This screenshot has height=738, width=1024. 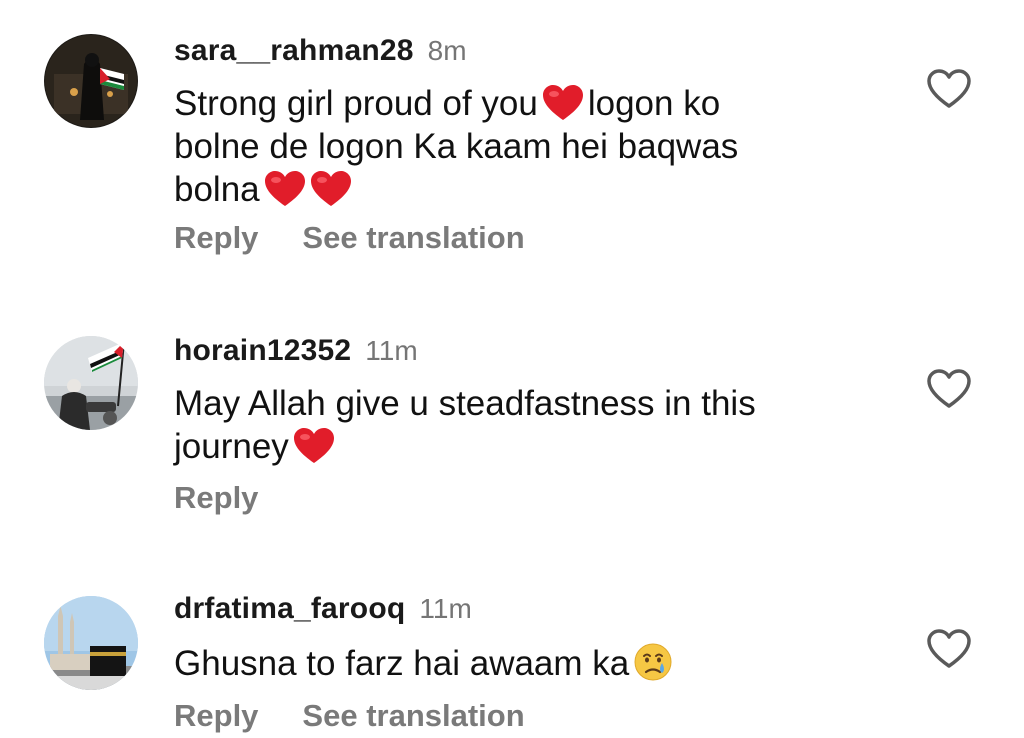 I want to click on username: horain12352, so click(x=262, y=351).